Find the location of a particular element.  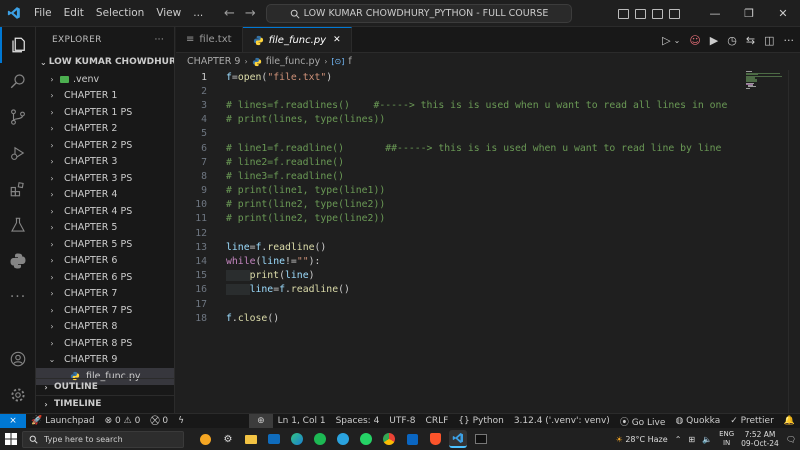

editor-scrollbar is located at coordinates (794, 241).